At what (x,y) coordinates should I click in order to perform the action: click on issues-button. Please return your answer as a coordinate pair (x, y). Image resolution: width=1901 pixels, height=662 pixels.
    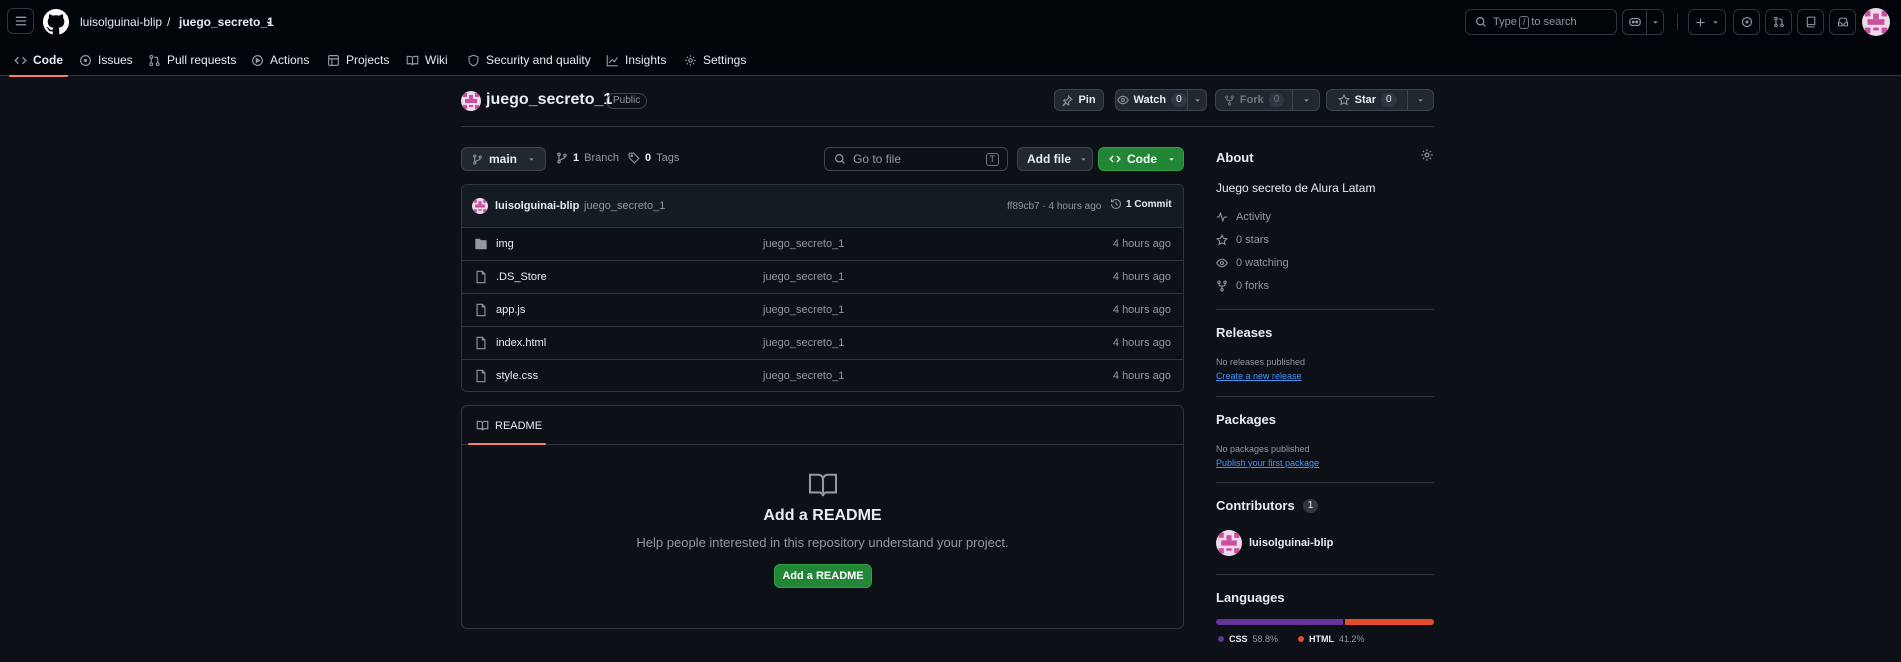
    Looking at the image, I should click on (1746, 22).